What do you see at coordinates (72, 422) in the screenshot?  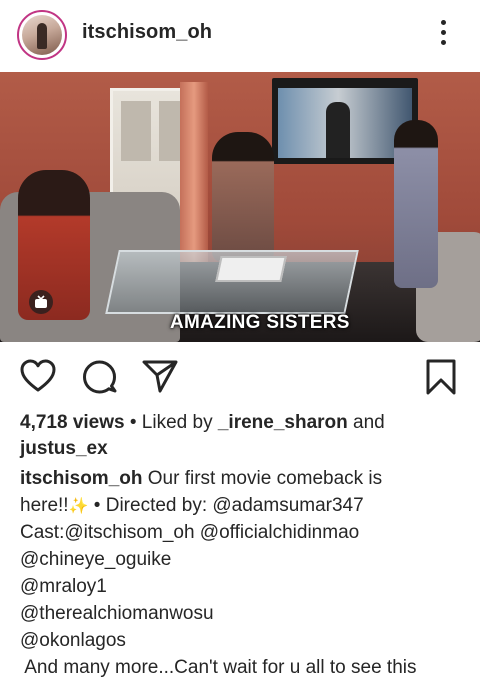 I see `view-count: 4,718 views` at bounding box center [72, 422].